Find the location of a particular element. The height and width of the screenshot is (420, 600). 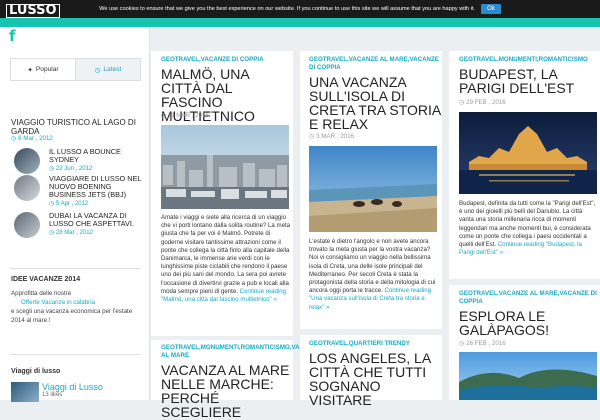

featured-post-title: VIAGGIO TURISTICO AL LAGO DI GARDA is located at coordinates (76, 127).